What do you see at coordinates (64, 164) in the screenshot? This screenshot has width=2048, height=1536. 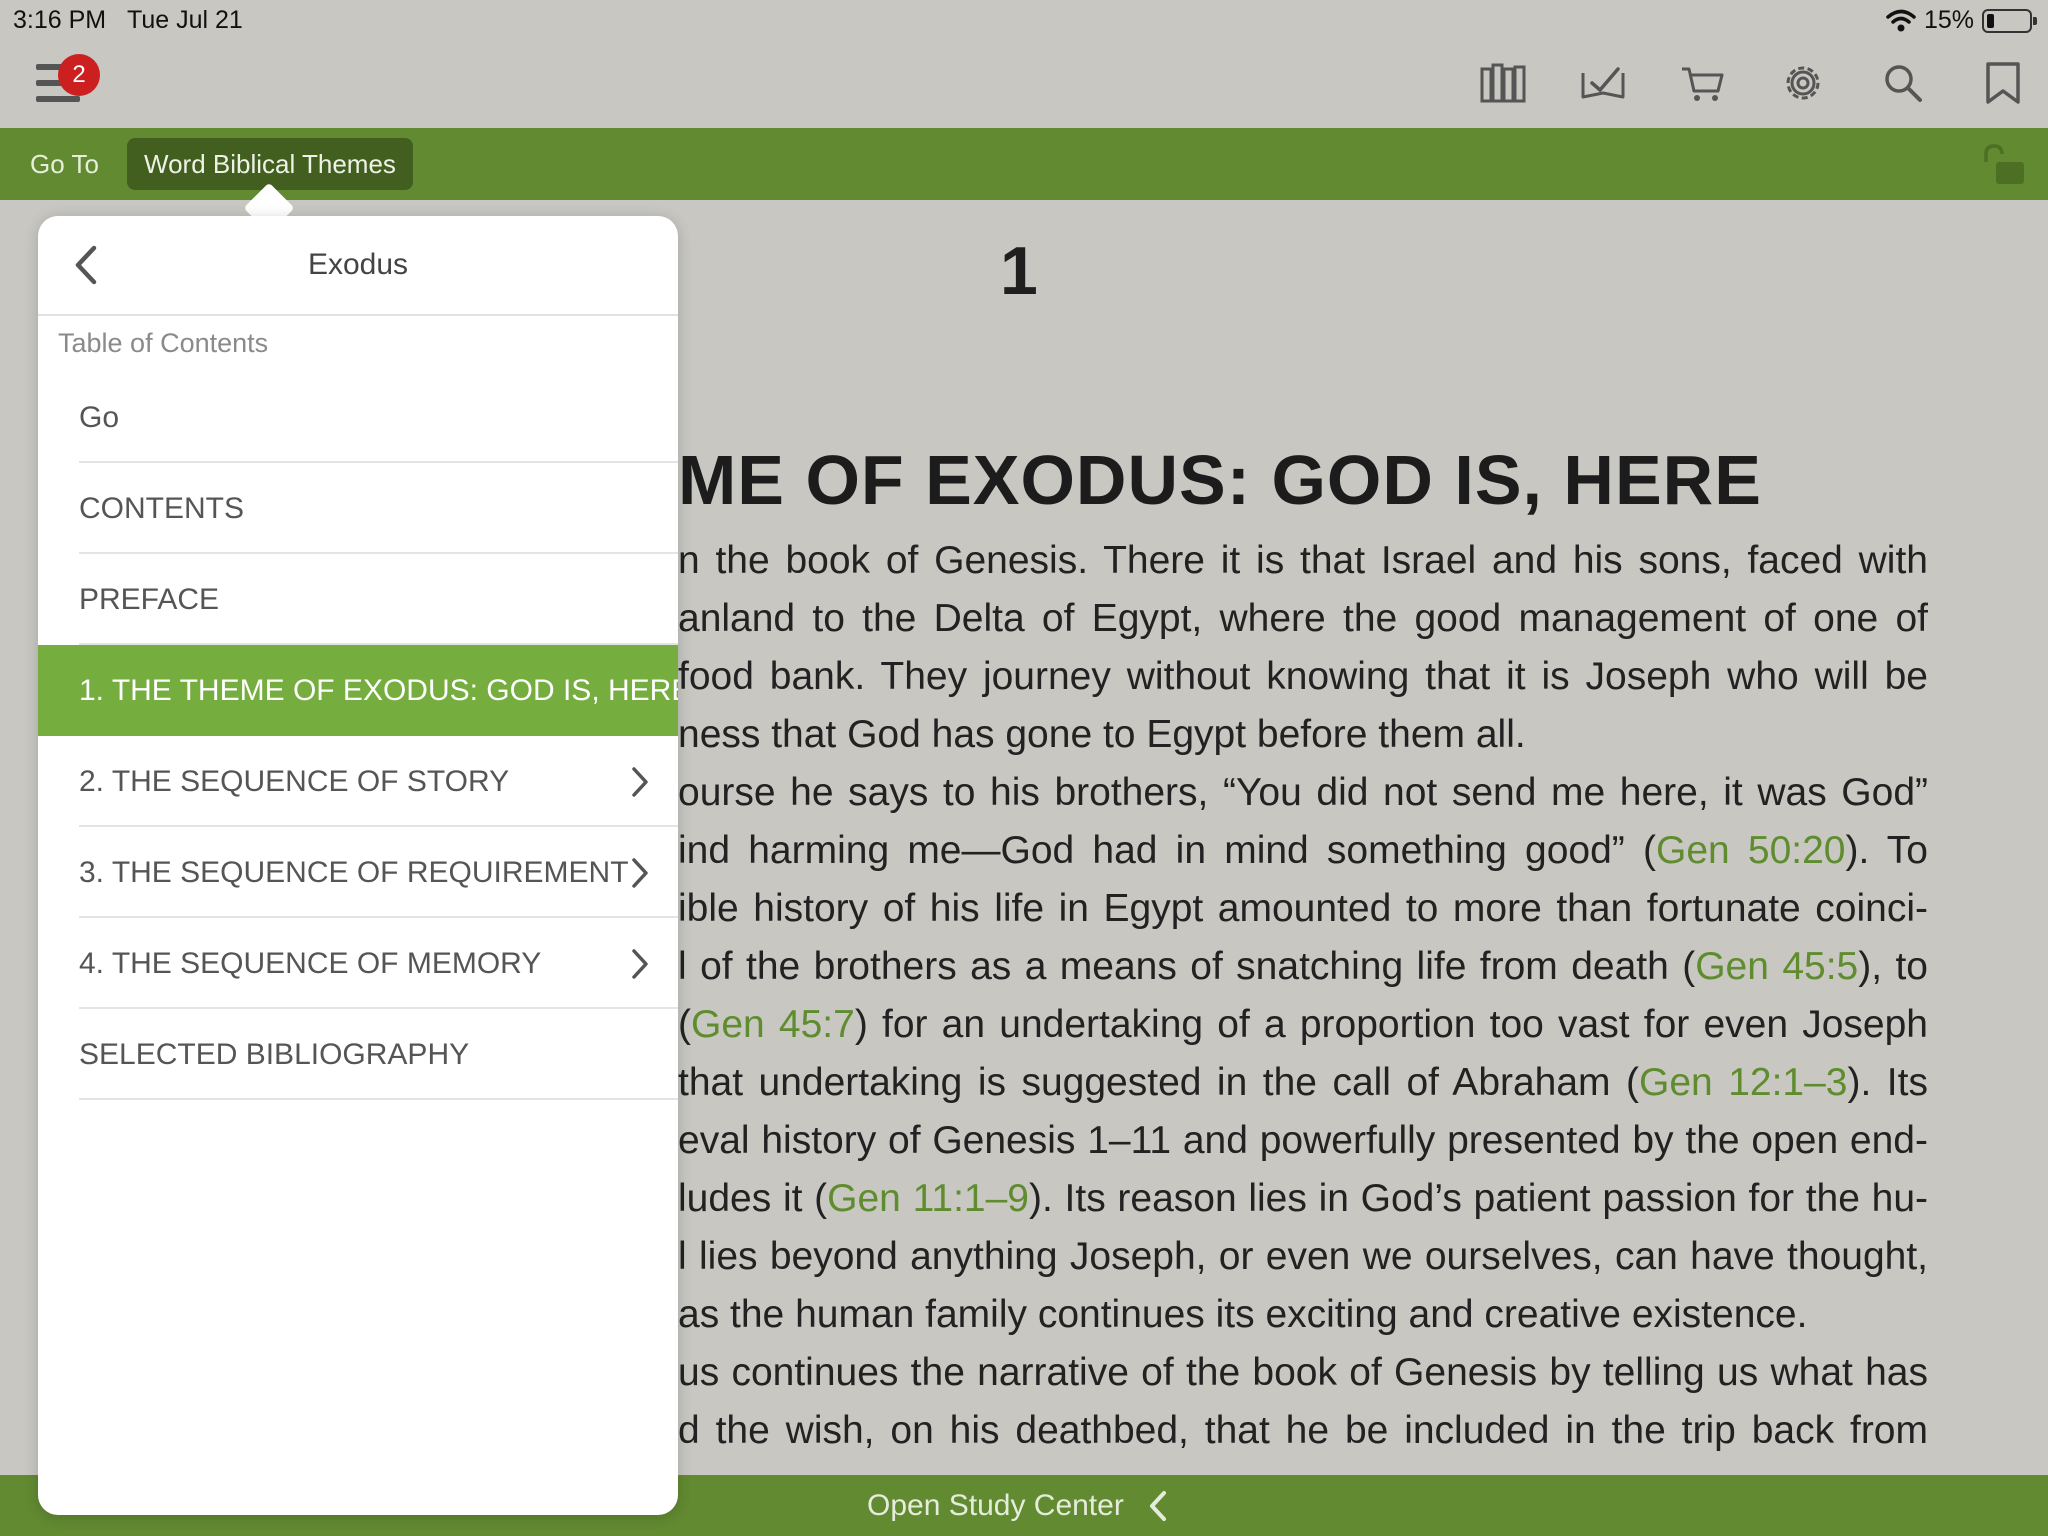 I see `go-to-button: Go To` at bounding box center [64, 164].